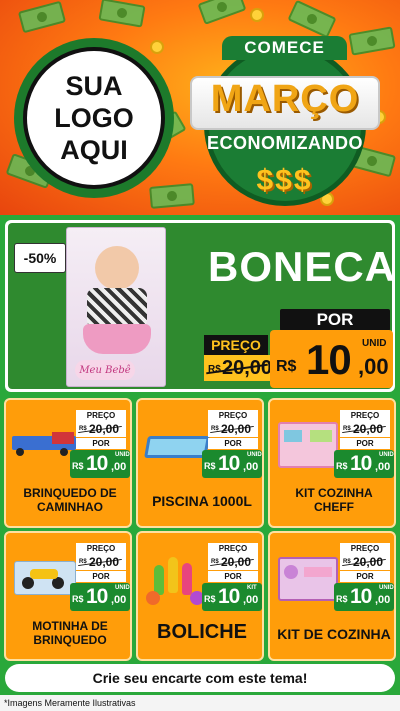  I want to click on featured-title: BONECA, so click(302, 266).